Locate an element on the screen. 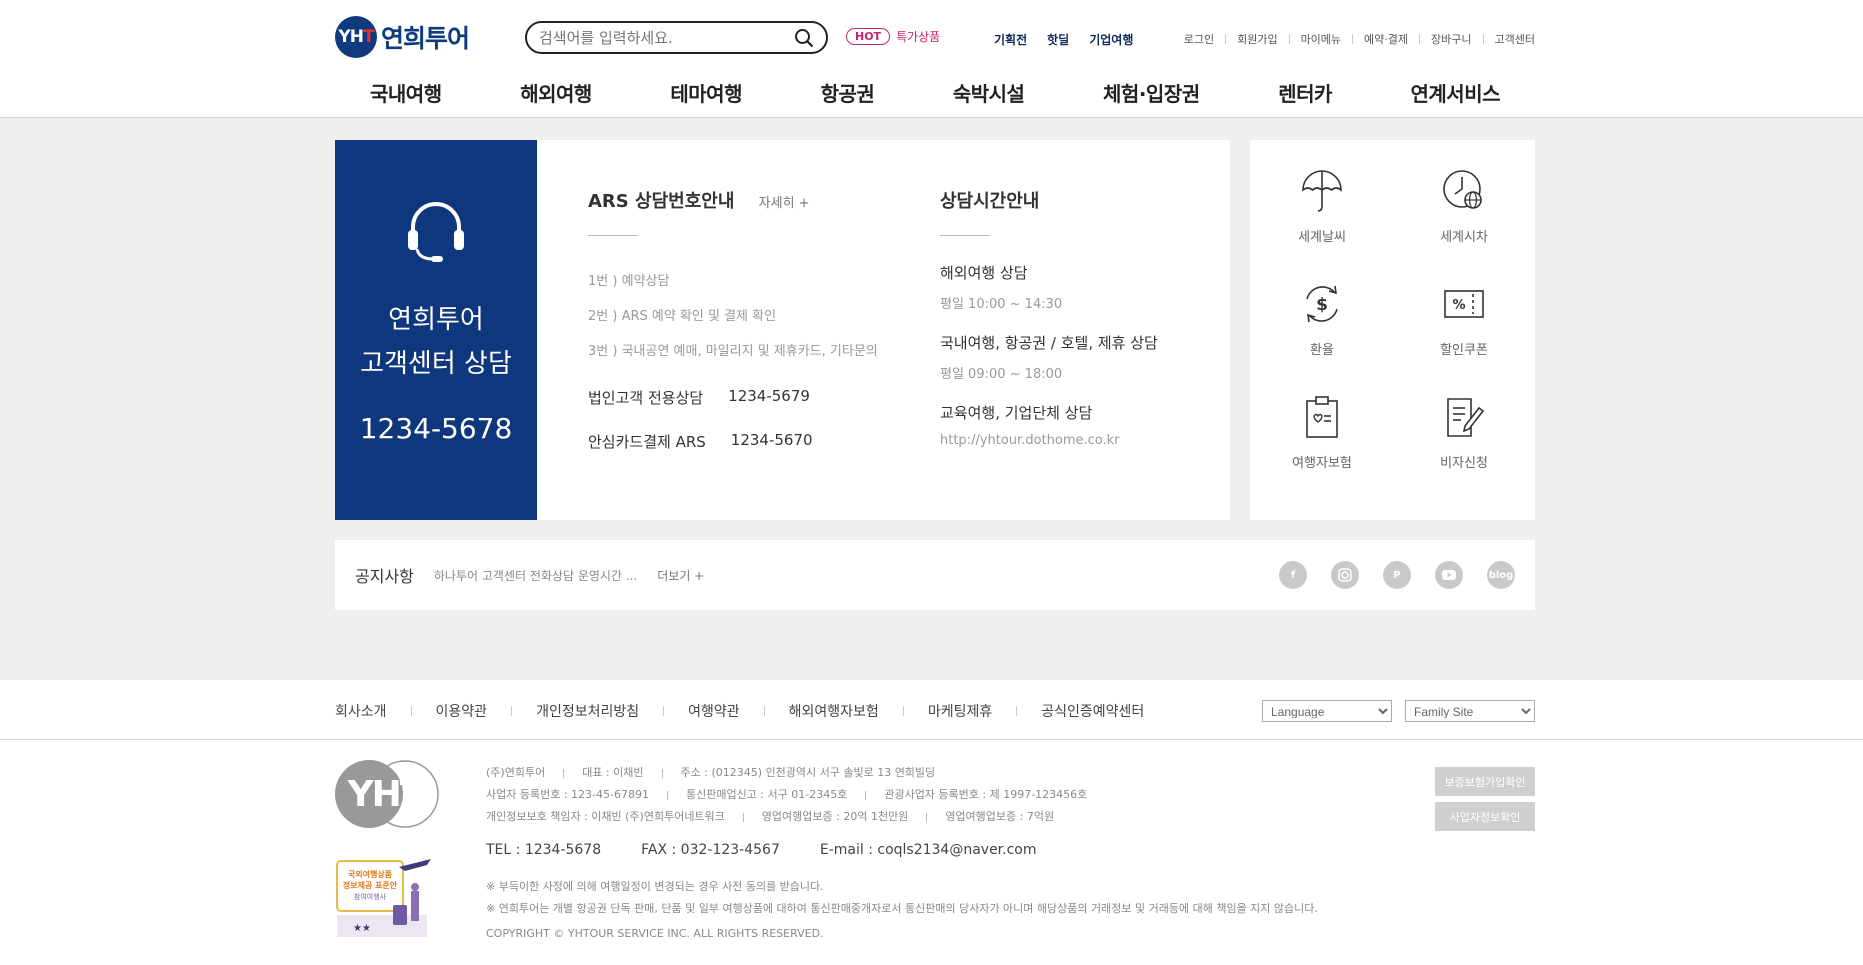 This screenshot has width=1863, height=965. ars-item: 2번 ) ARS 예약 확인 및 결제 확인 is located at coordinates (682, 316).